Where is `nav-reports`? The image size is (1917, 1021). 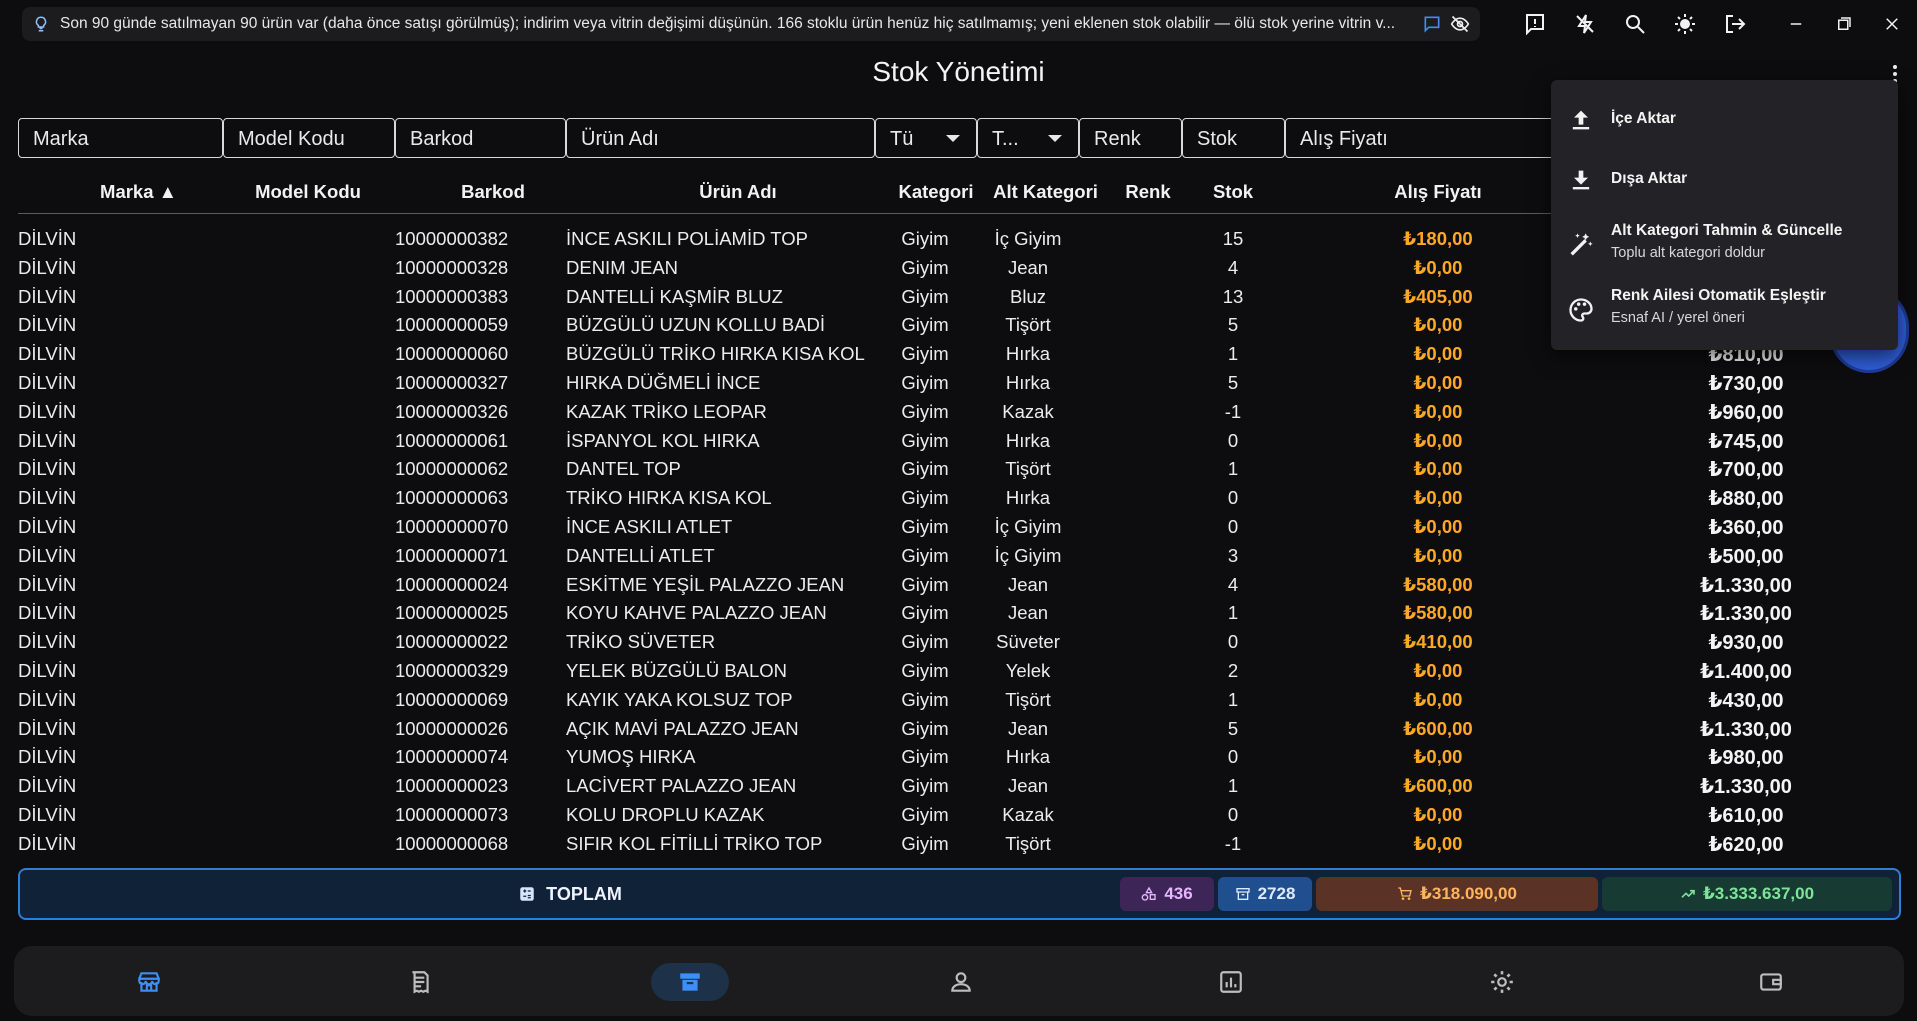 nav-reports is located at coordinates (1231, 982).